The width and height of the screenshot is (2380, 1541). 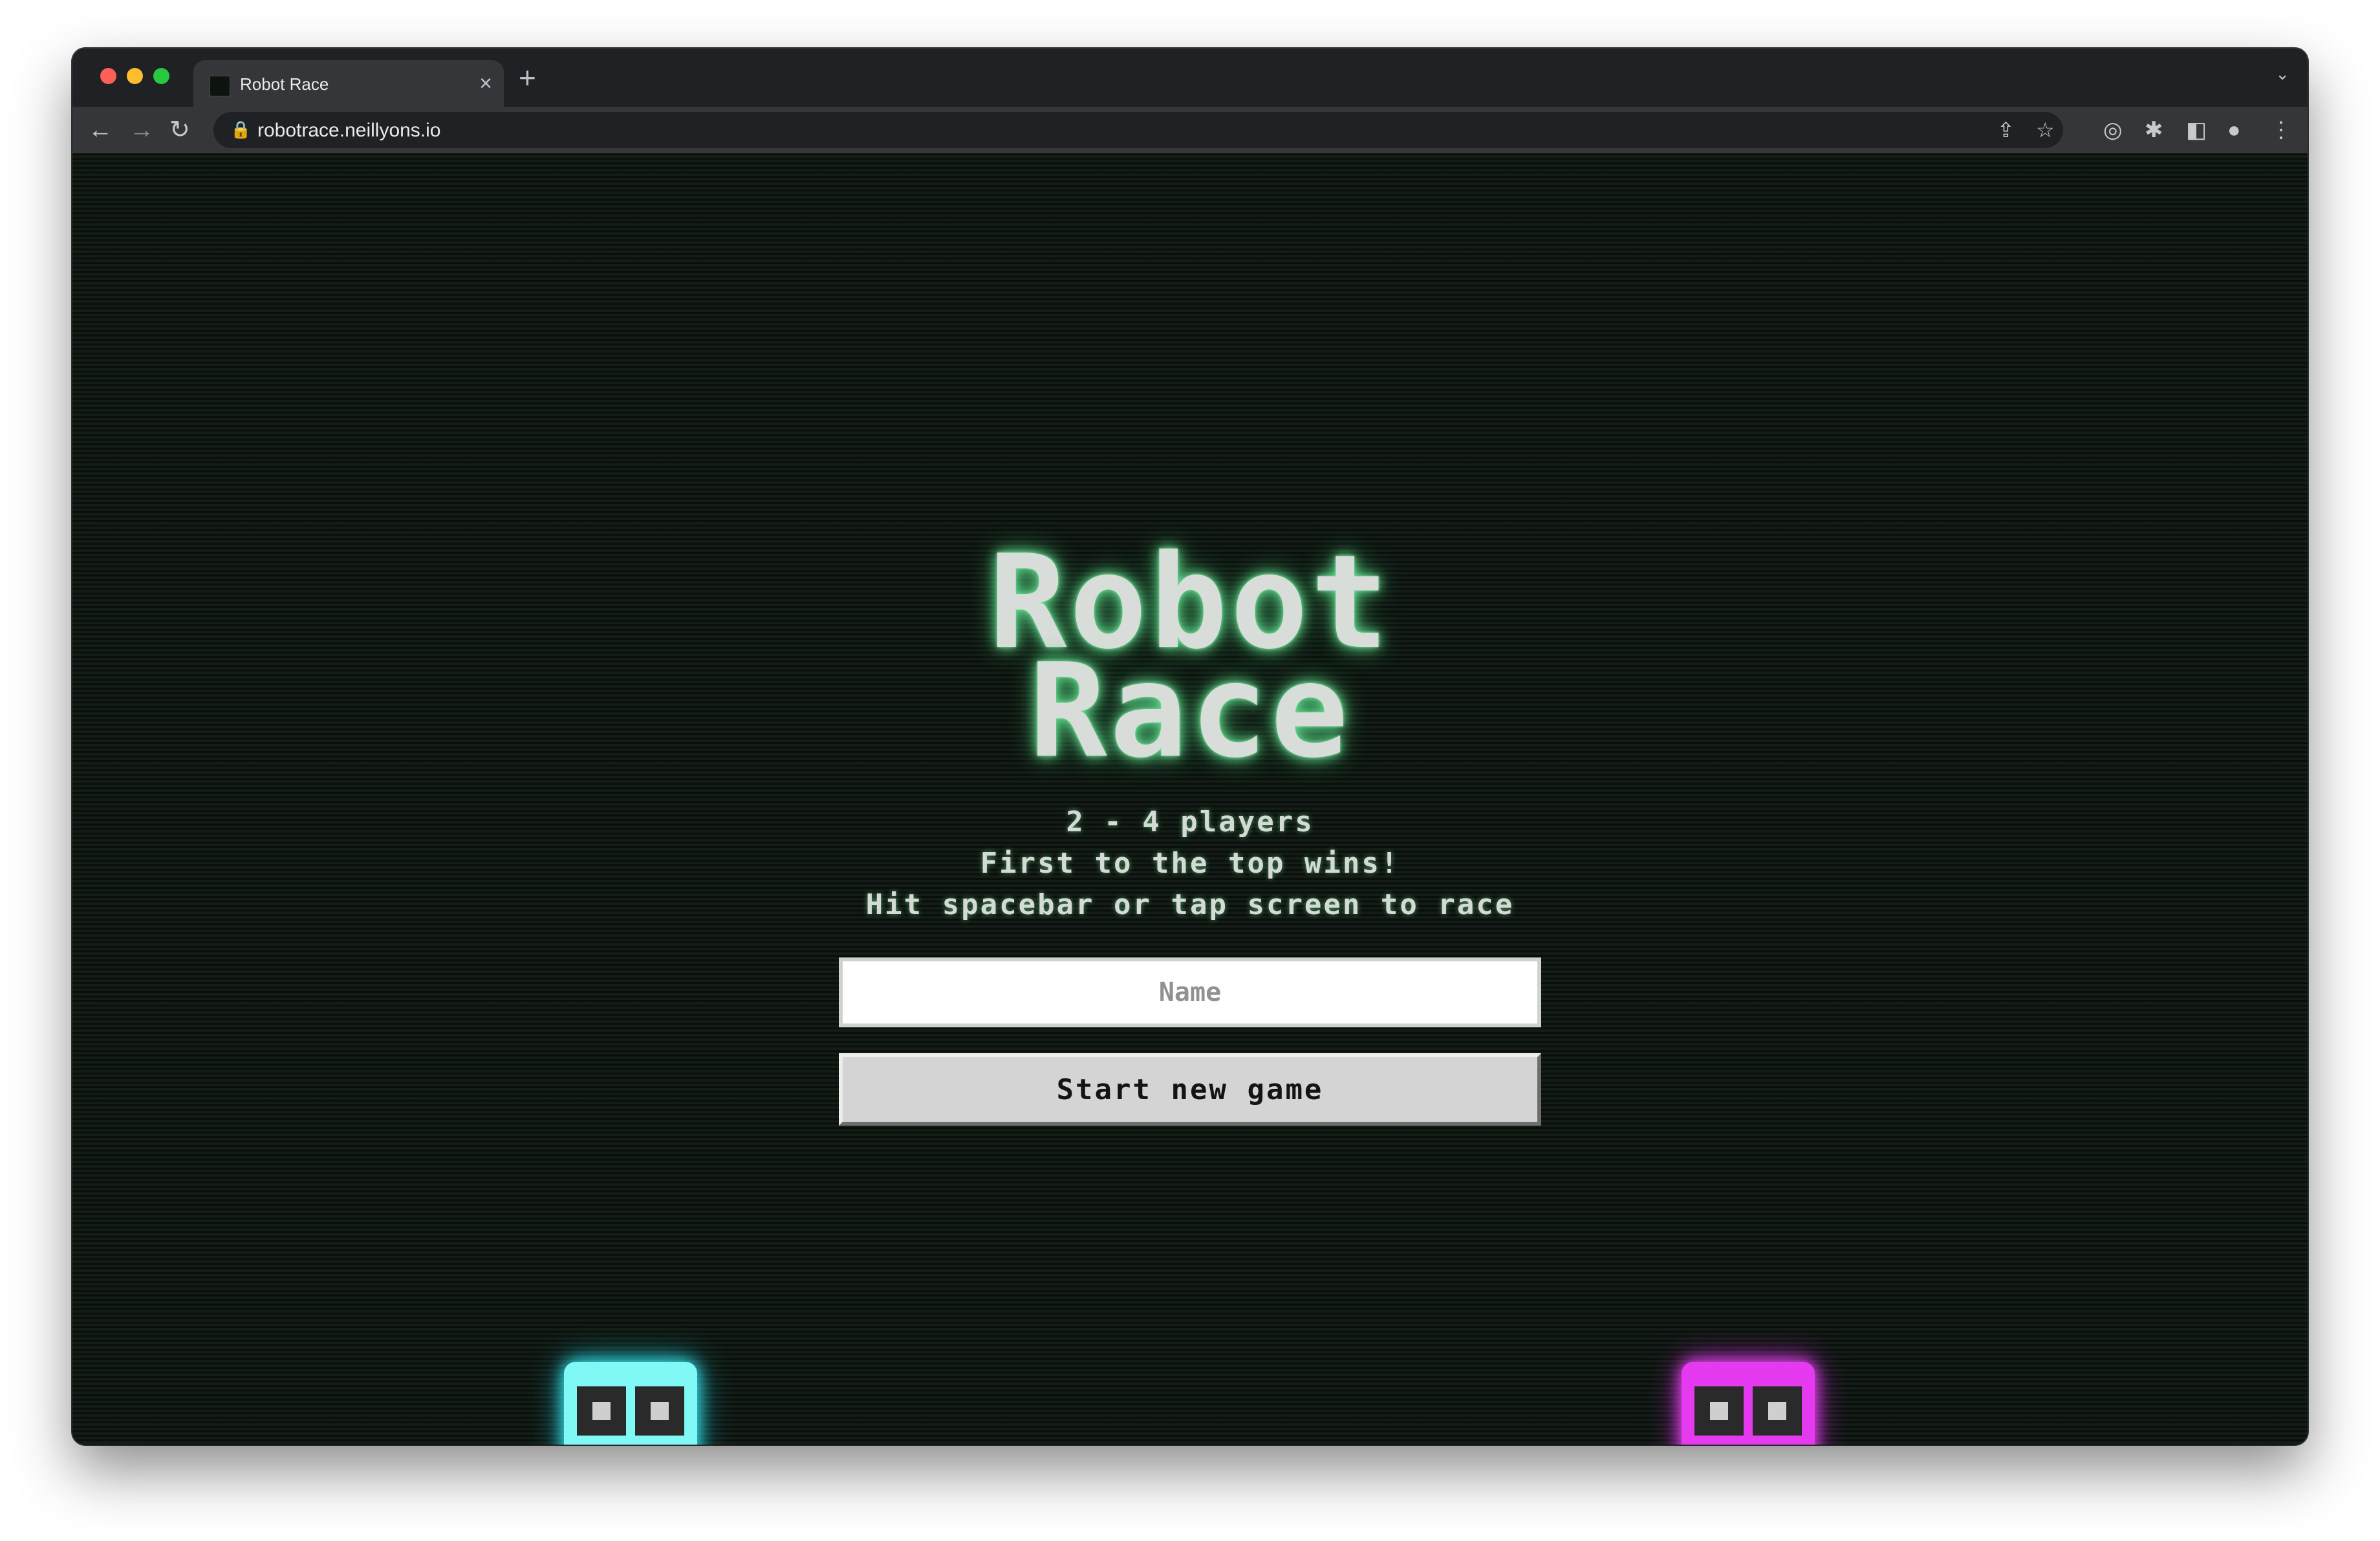 What do you see at coordinates (161, 76) in the screenshot?
I see `maximize-window-button` at bounding box center [161, 76].